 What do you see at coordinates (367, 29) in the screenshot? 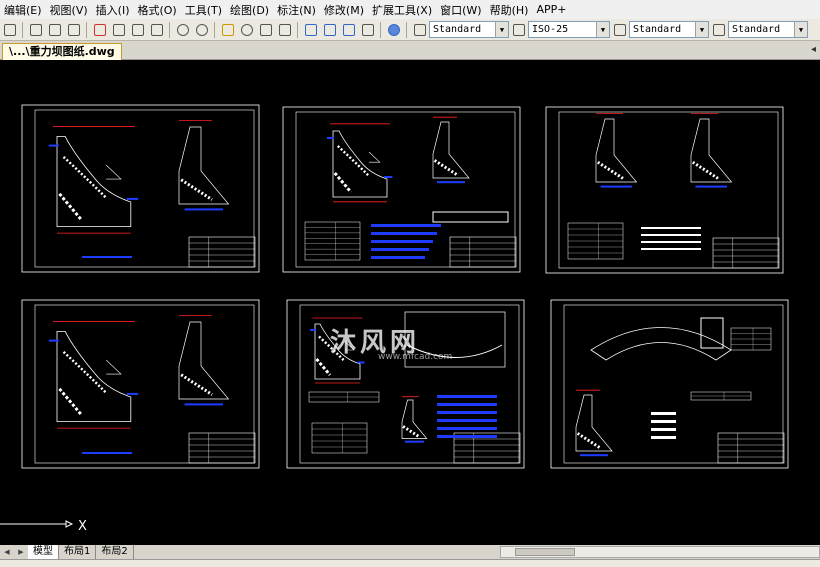
I see `markup-icon` at bounding box center [367, 29].